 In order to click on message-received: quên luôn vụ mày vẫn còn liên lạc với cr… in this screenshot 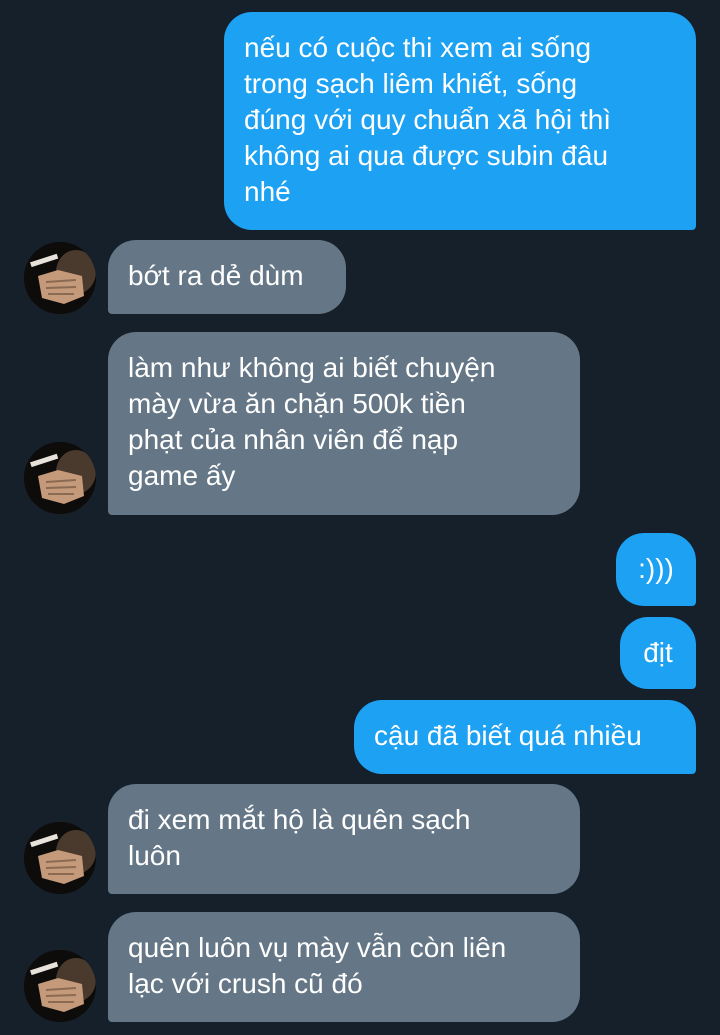, I will do `click(344, 967)`.